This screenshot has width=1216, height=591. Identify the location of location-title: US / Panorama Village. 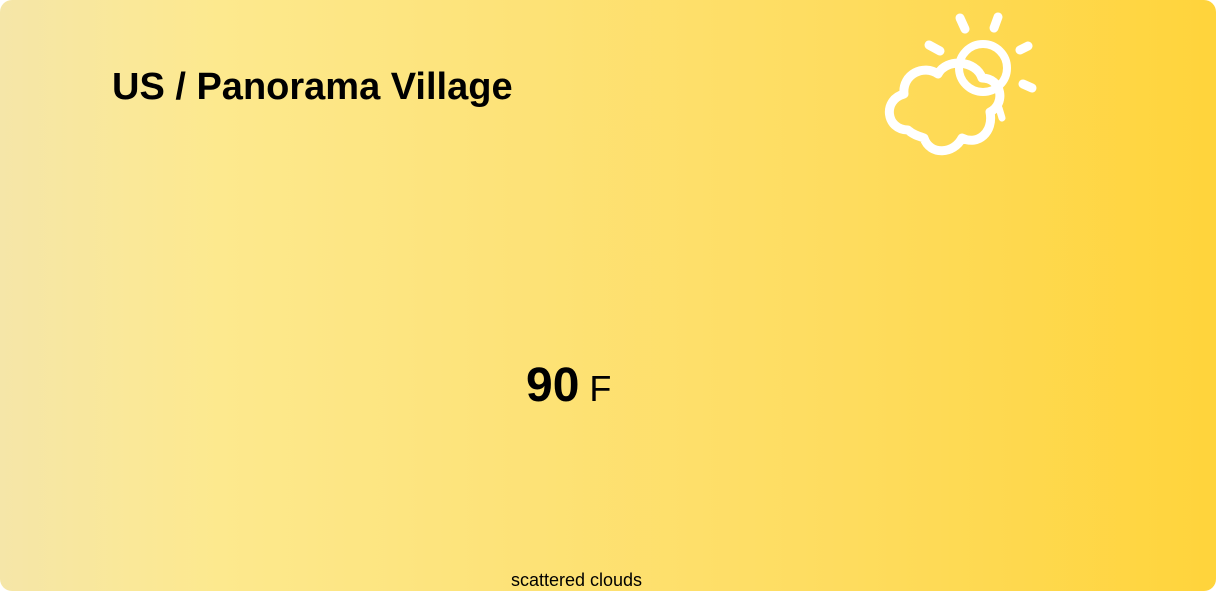
(312, 87).